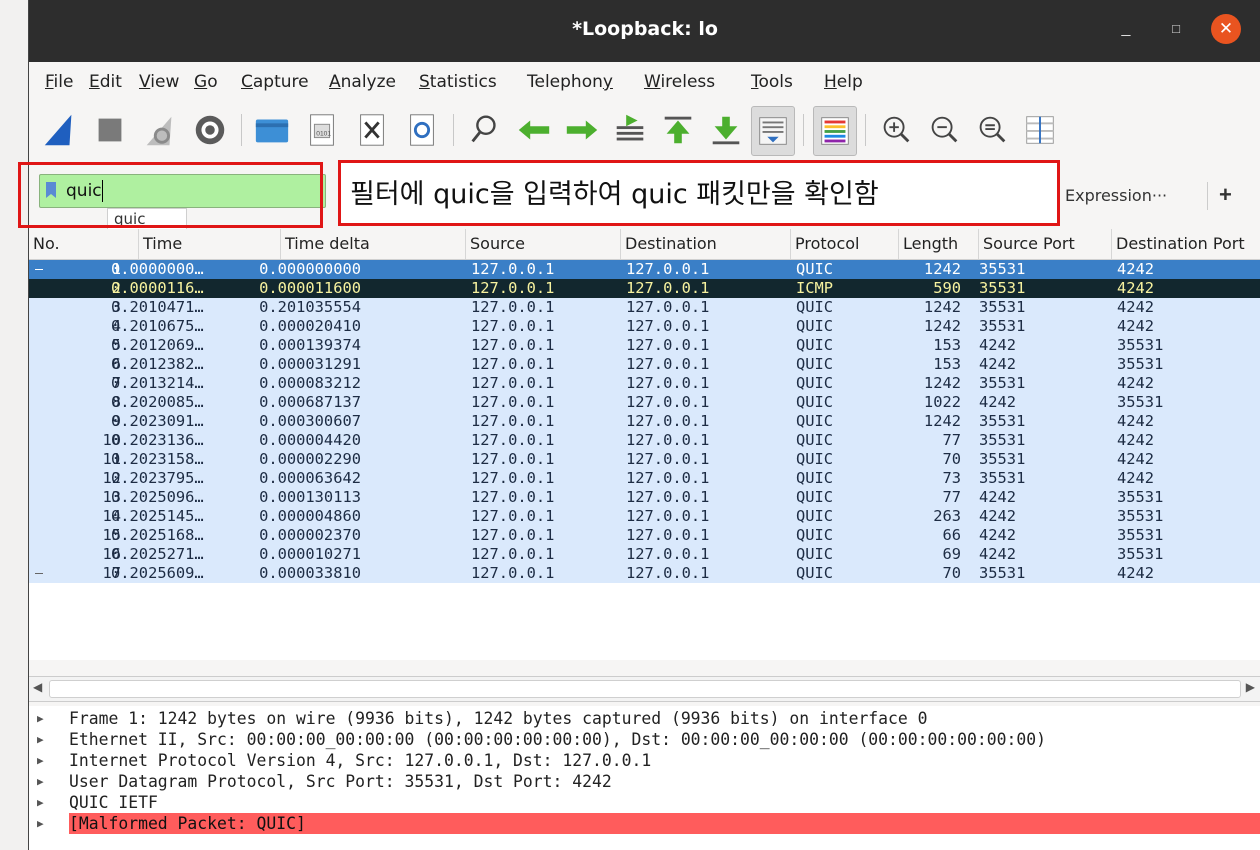  Describe the element at coordinates (159, 82) in the screenshot. I see `menu-View: View` at that location.